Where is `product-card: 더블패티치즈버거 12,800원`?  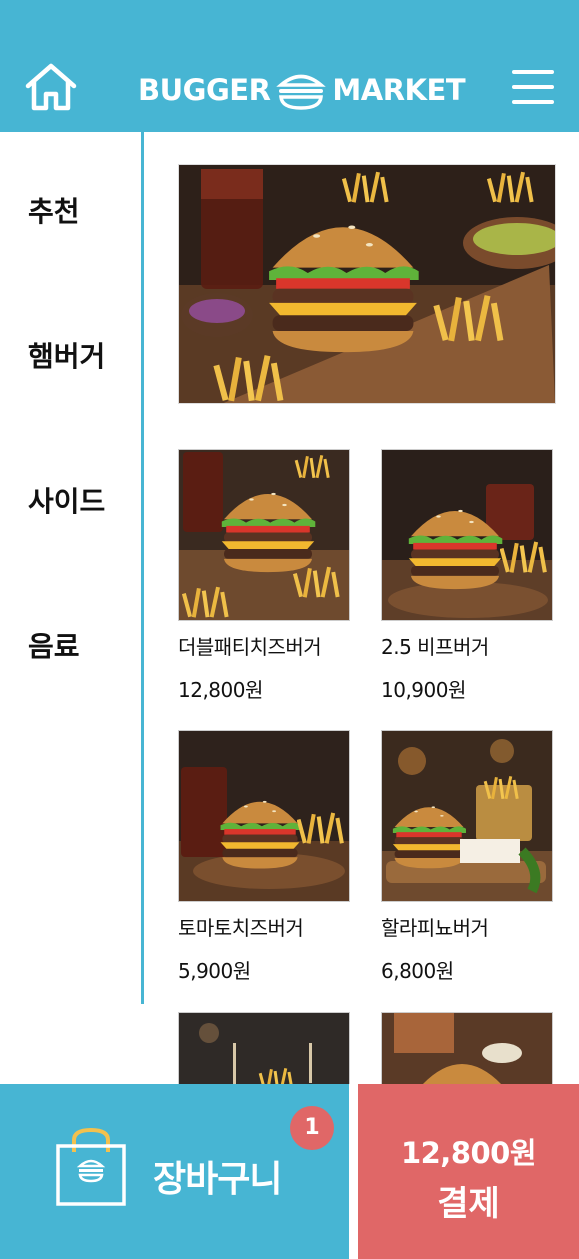
product-card: 더블패티치즈버거 12,800원 is located at coordinates (264, 576).